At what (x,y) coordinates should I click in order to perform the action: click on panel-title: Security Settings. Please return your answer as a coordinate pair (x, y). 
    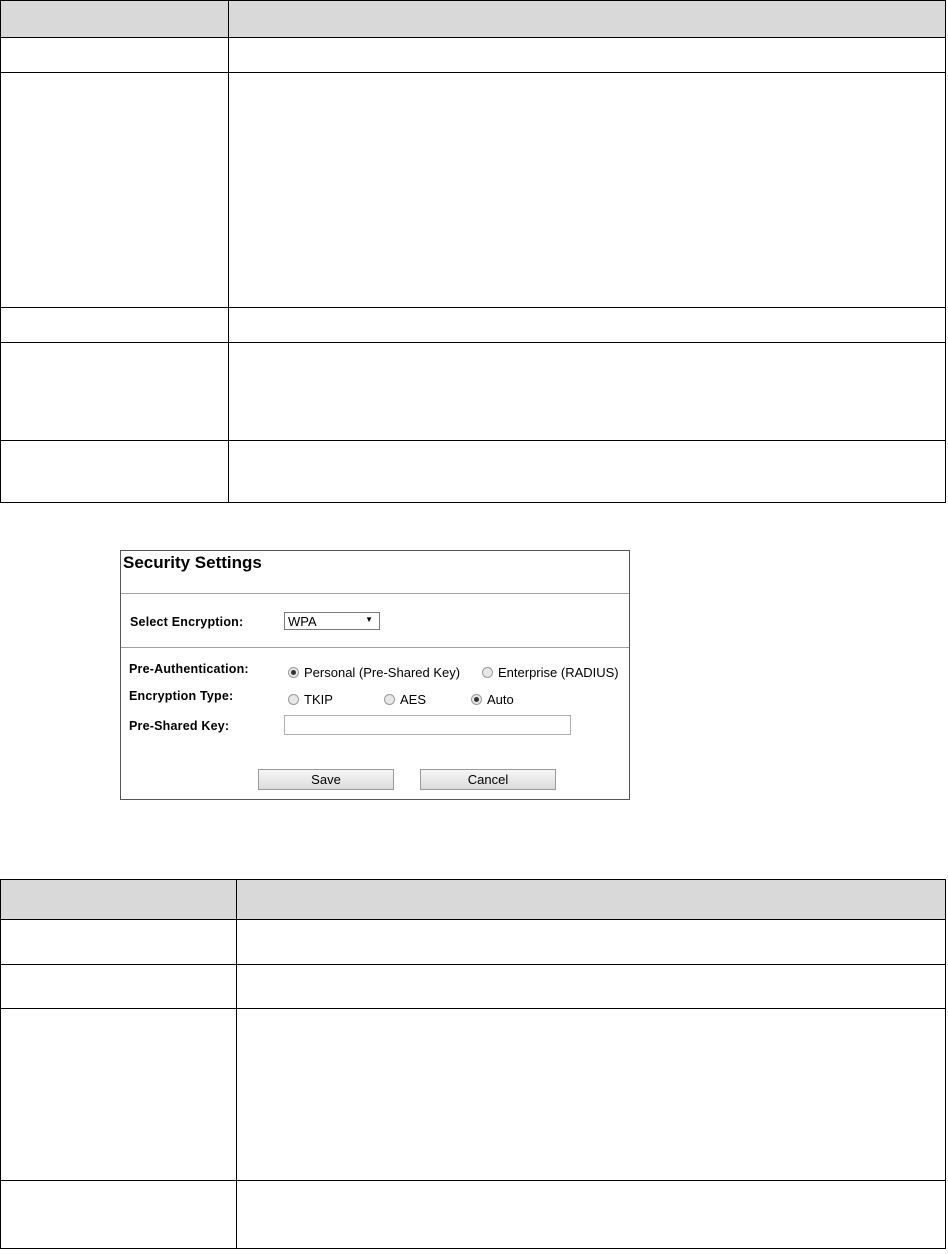
    Looking at the image, I should click on (192, 562).